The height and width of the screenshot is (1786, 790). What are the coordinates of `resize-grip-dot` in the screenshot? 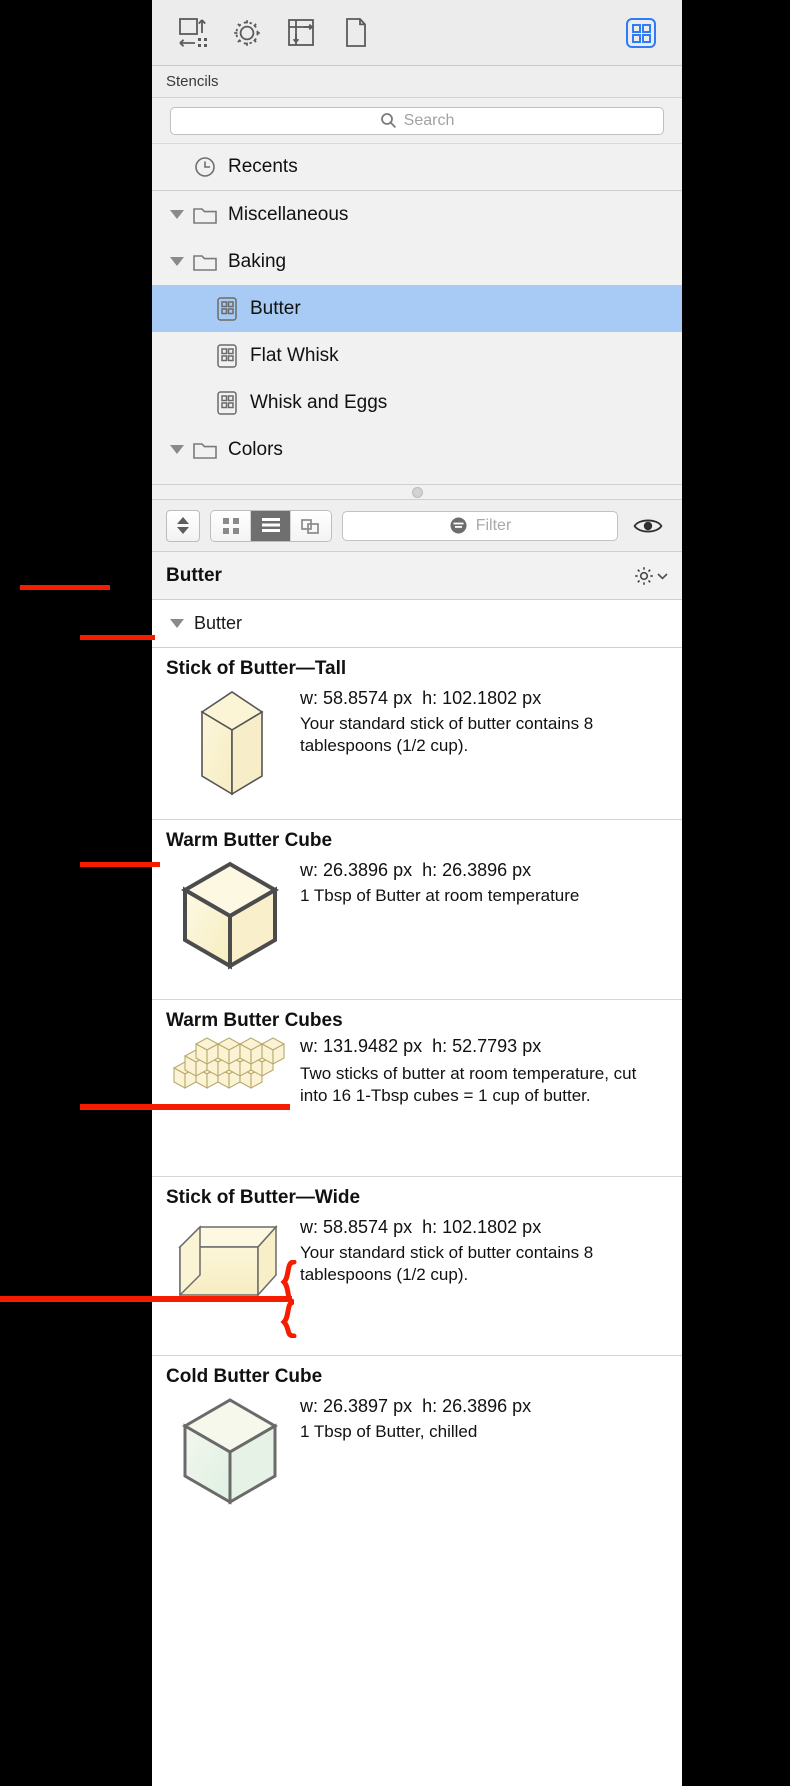 It's located at (417, 492).